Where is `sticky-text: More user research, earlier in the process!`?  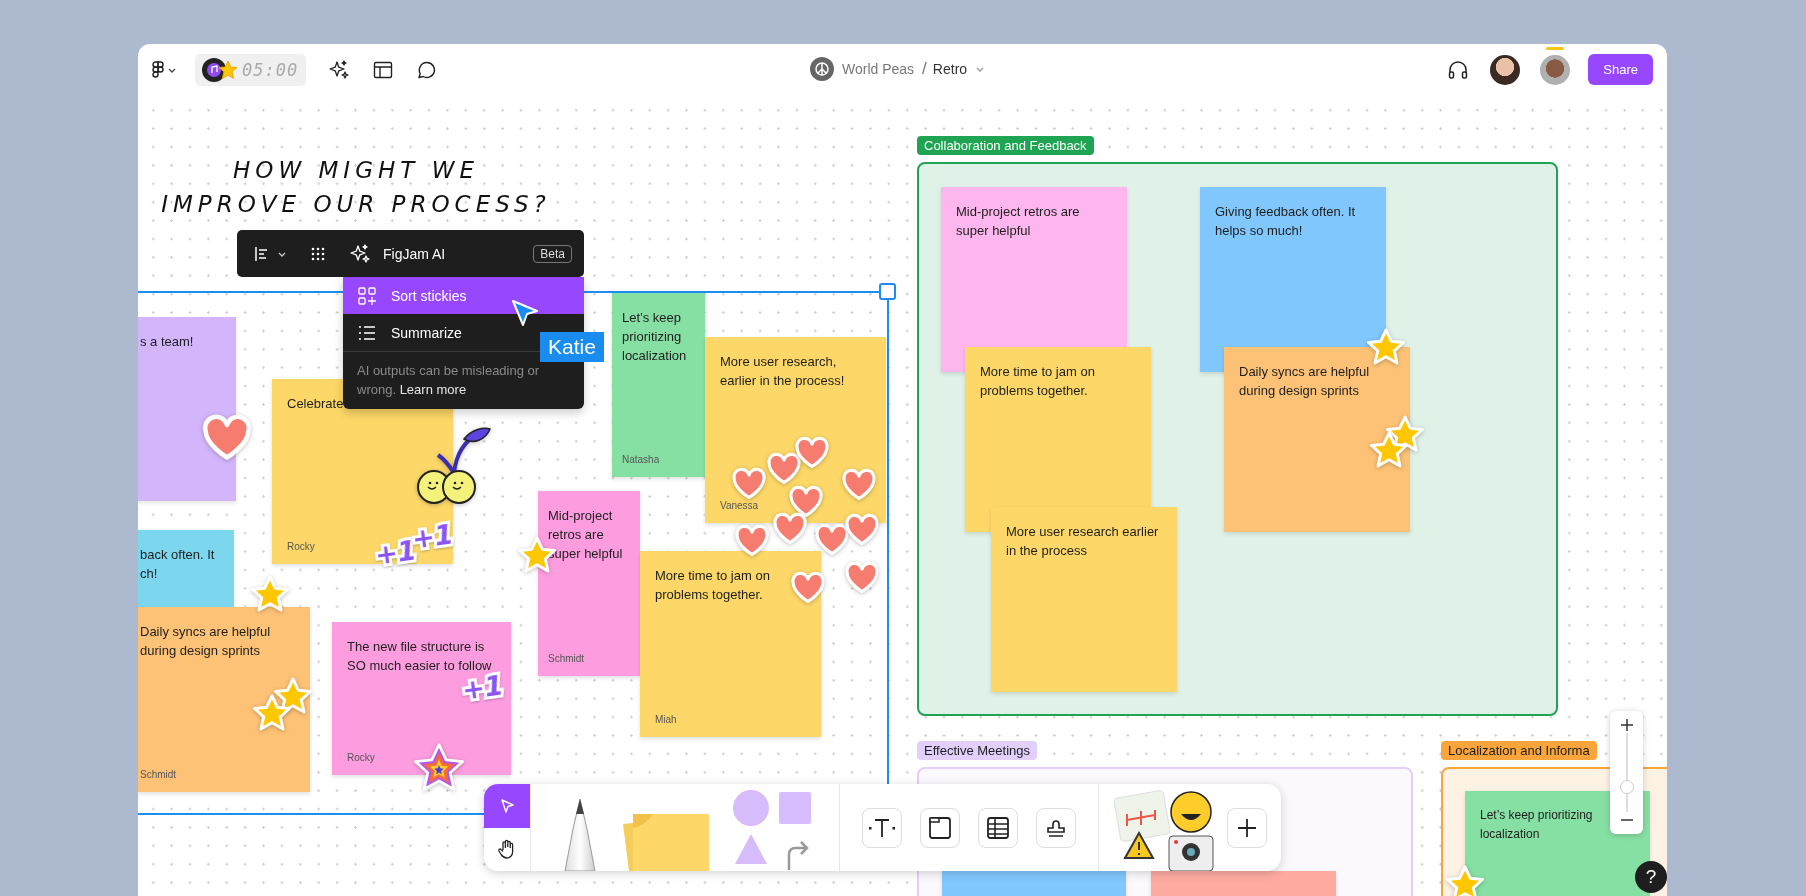 sticky-text: More user research, earlier in the process! is located at coordinates (783, 371).